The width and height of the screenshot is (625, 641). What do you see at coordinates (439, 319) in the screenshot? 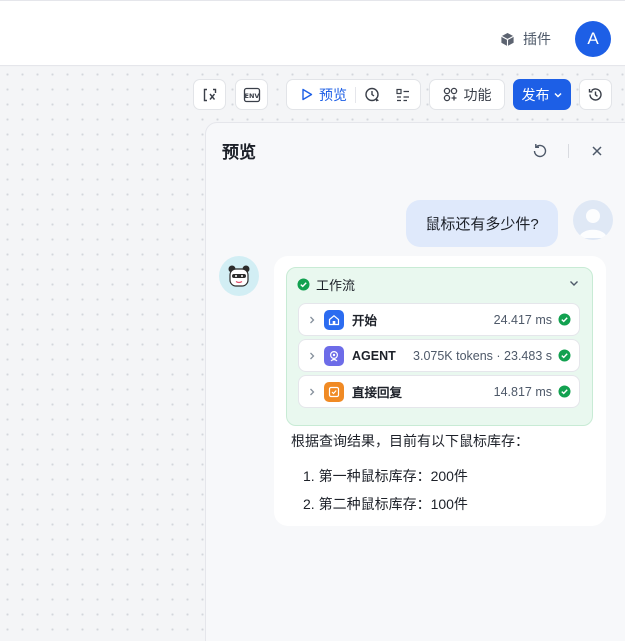
I see `workflow-step: 开始 24.417 ms` at bounding box center [439, 319].